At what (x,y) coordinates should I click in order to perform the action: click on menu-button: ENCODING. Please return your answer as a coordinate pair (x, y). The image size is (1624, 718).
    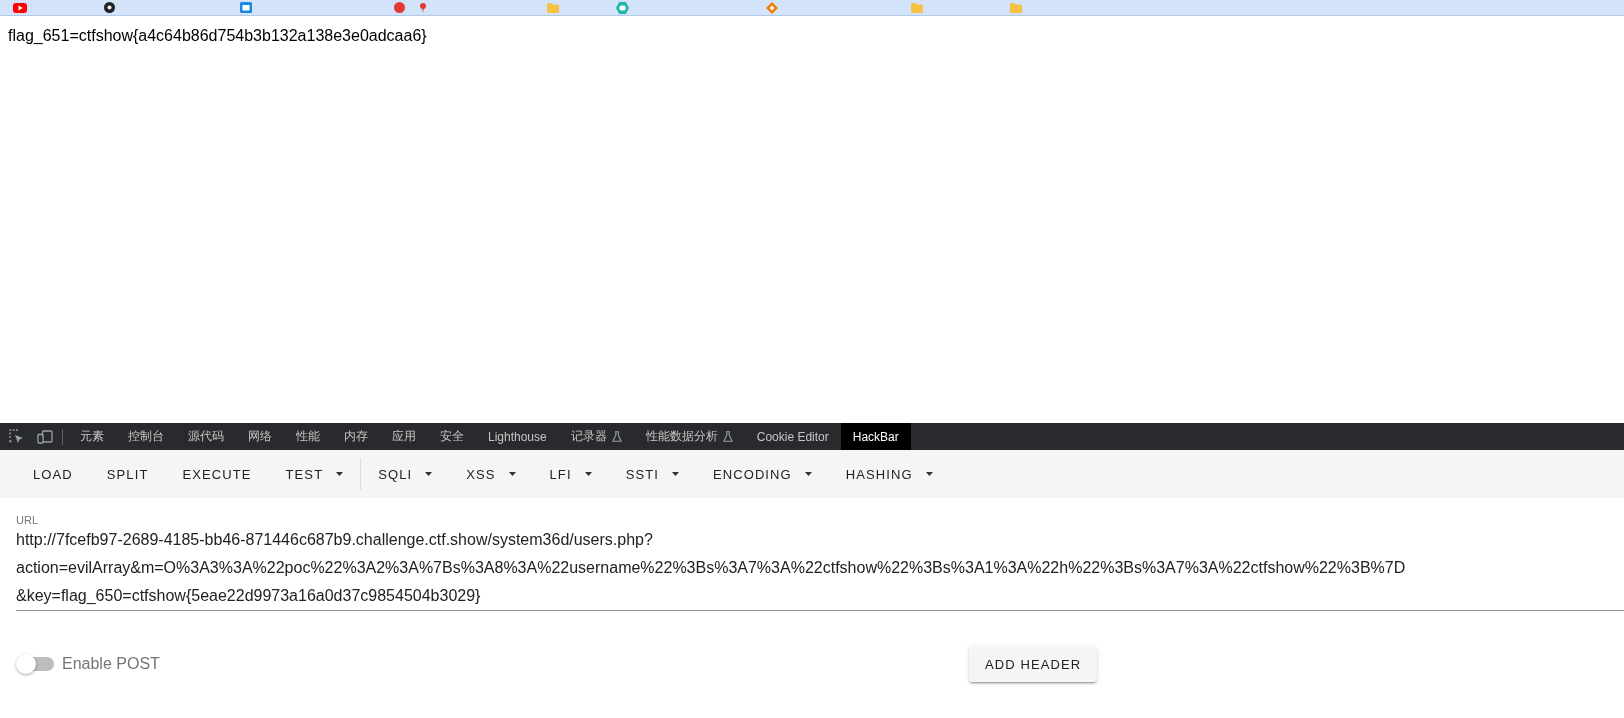
    Looking at the image, I should click on (762, 474).